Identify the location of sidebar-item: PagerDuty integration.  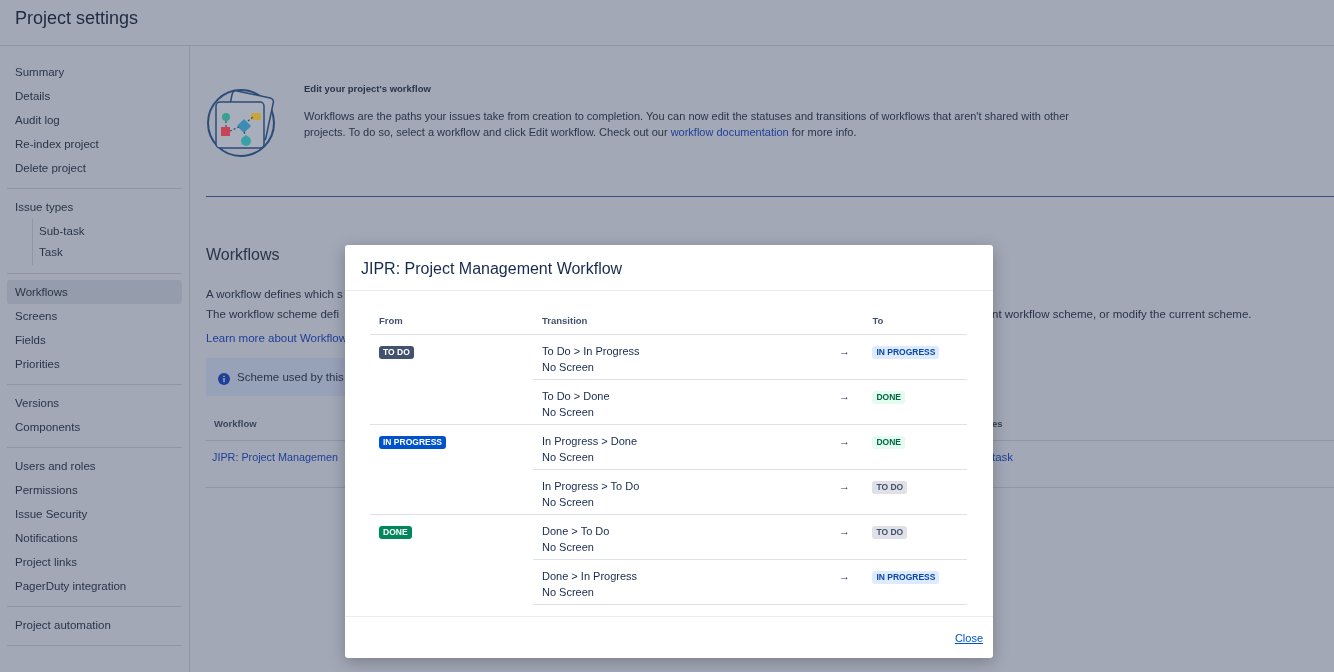
(94, 586).